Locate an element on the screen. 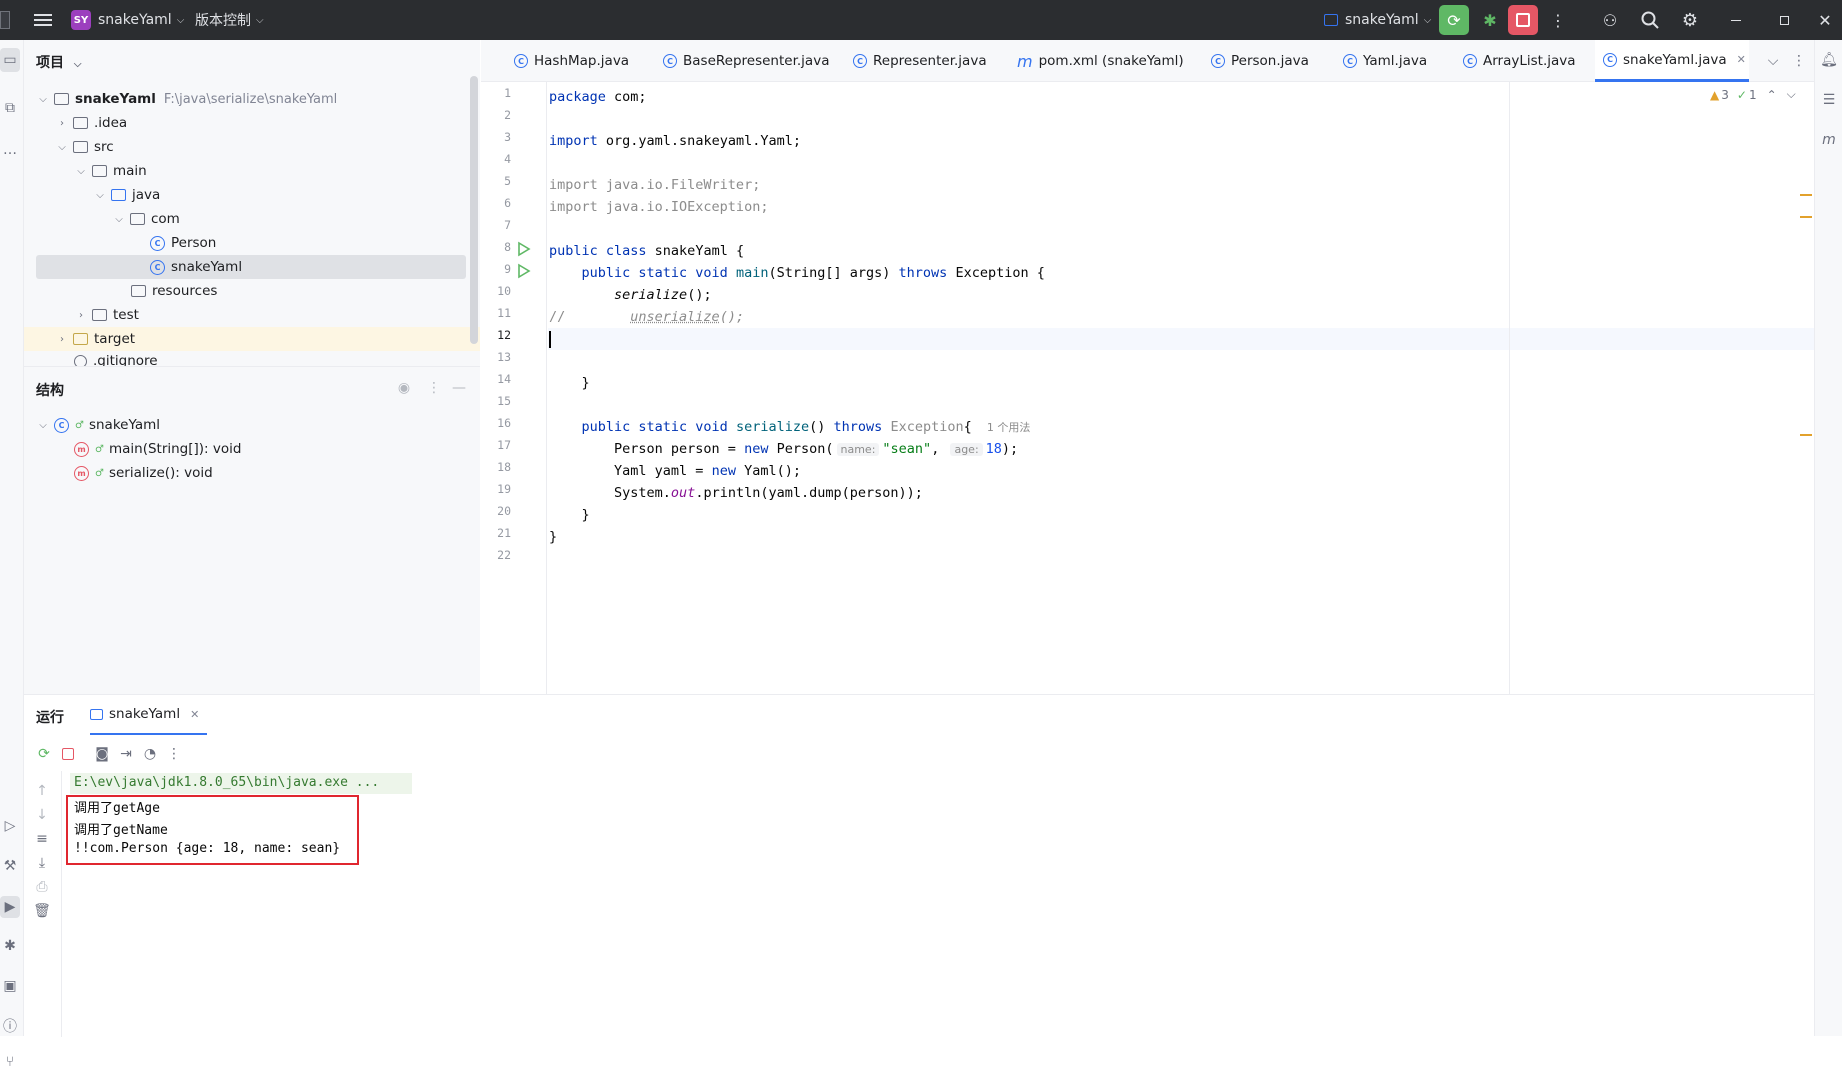 This screenshot has height=1072, width=1842. close-window-icon: ✕ is located at coordinates (1825, 20).